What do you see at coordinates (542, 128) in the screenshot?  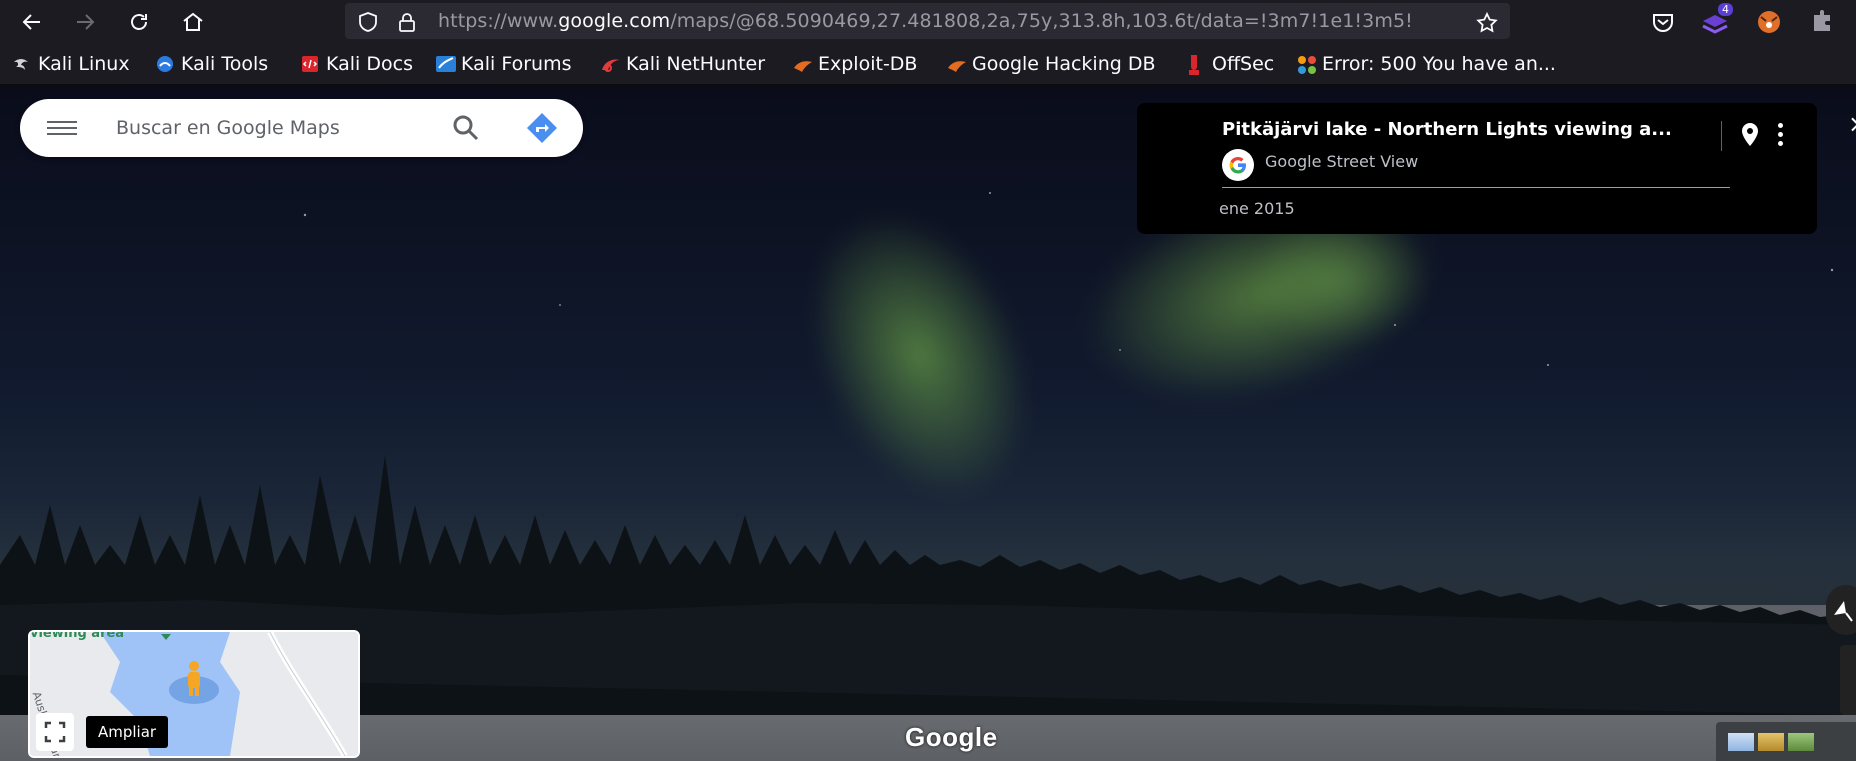 I see `directions-icon` at bounding box center [542, 128].